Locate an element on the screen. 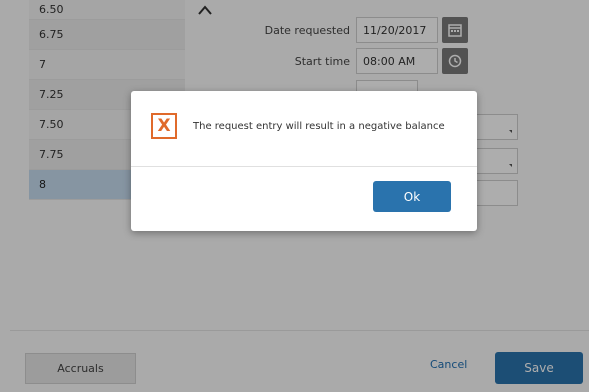 The width and height of the screenshot is (589, 392). error-x-icon: X is located at coordinates (164, 126).